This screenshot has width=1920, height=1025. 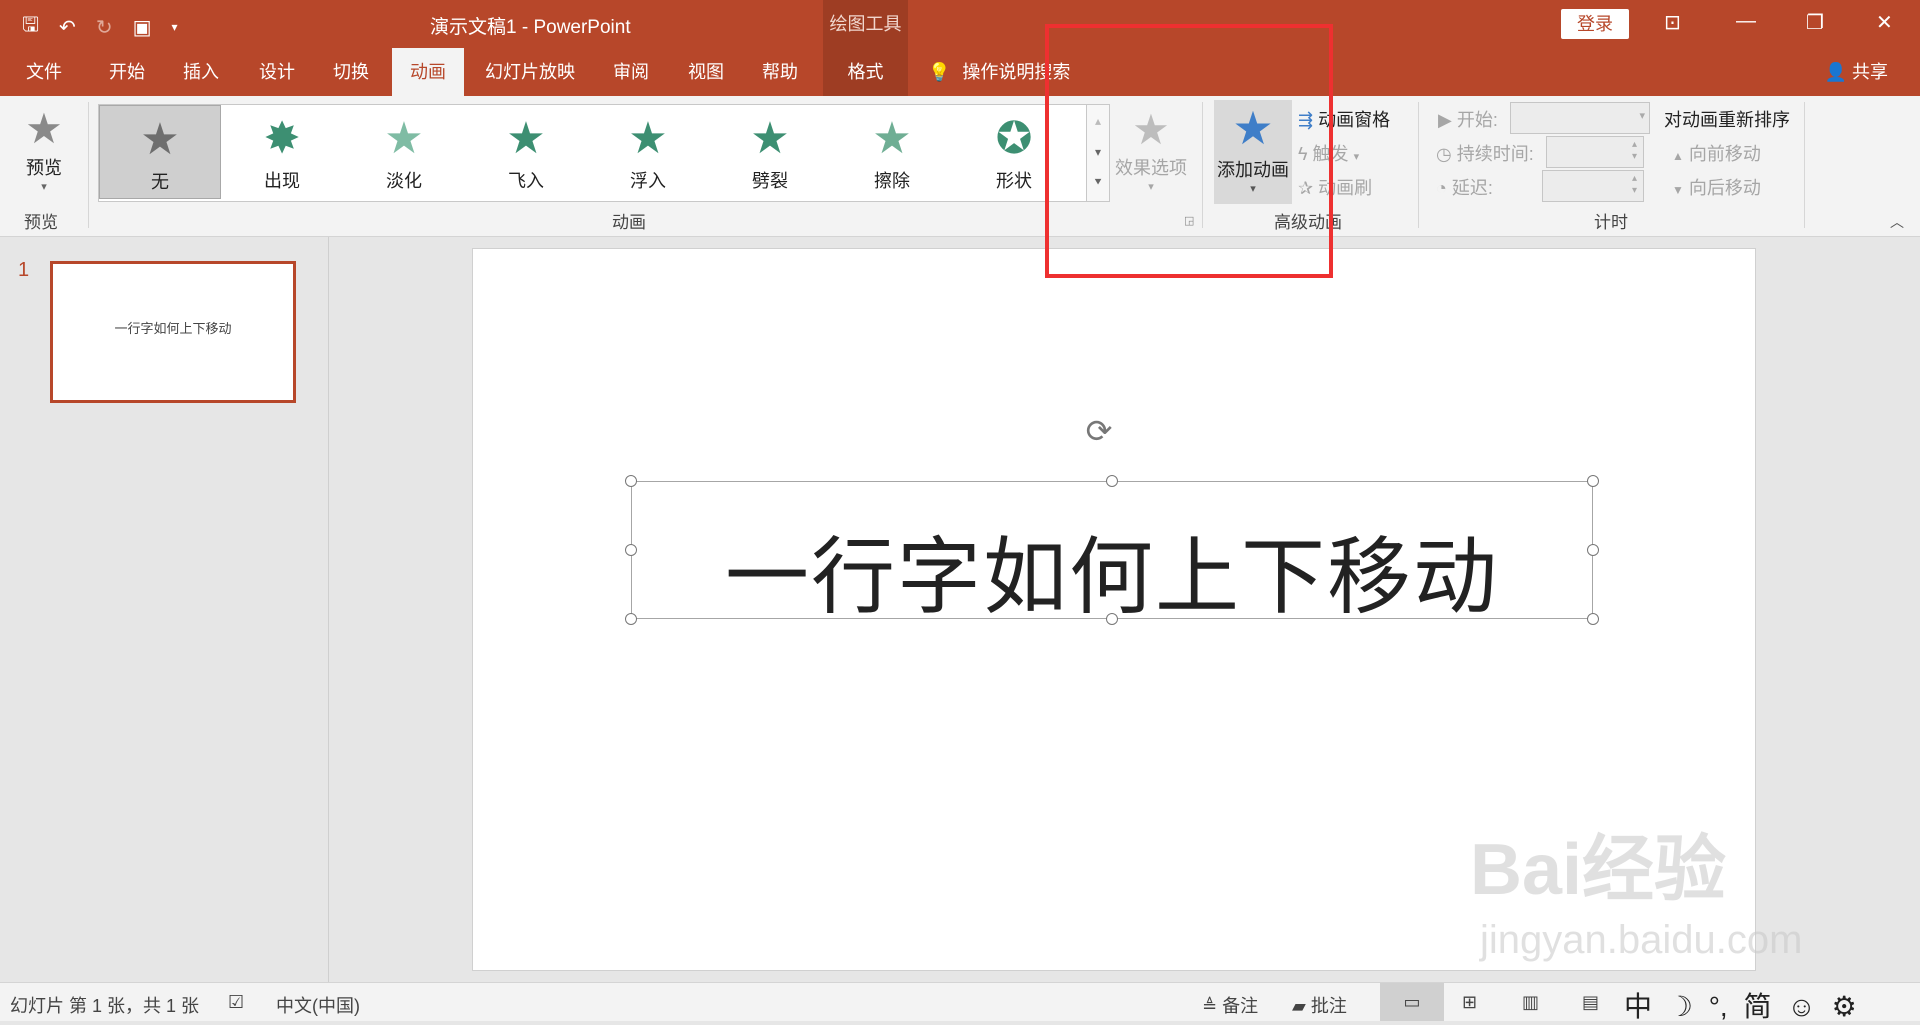 I want to click on watermark-url: jingyan.baidu.com, so click(x=1641, y=940).